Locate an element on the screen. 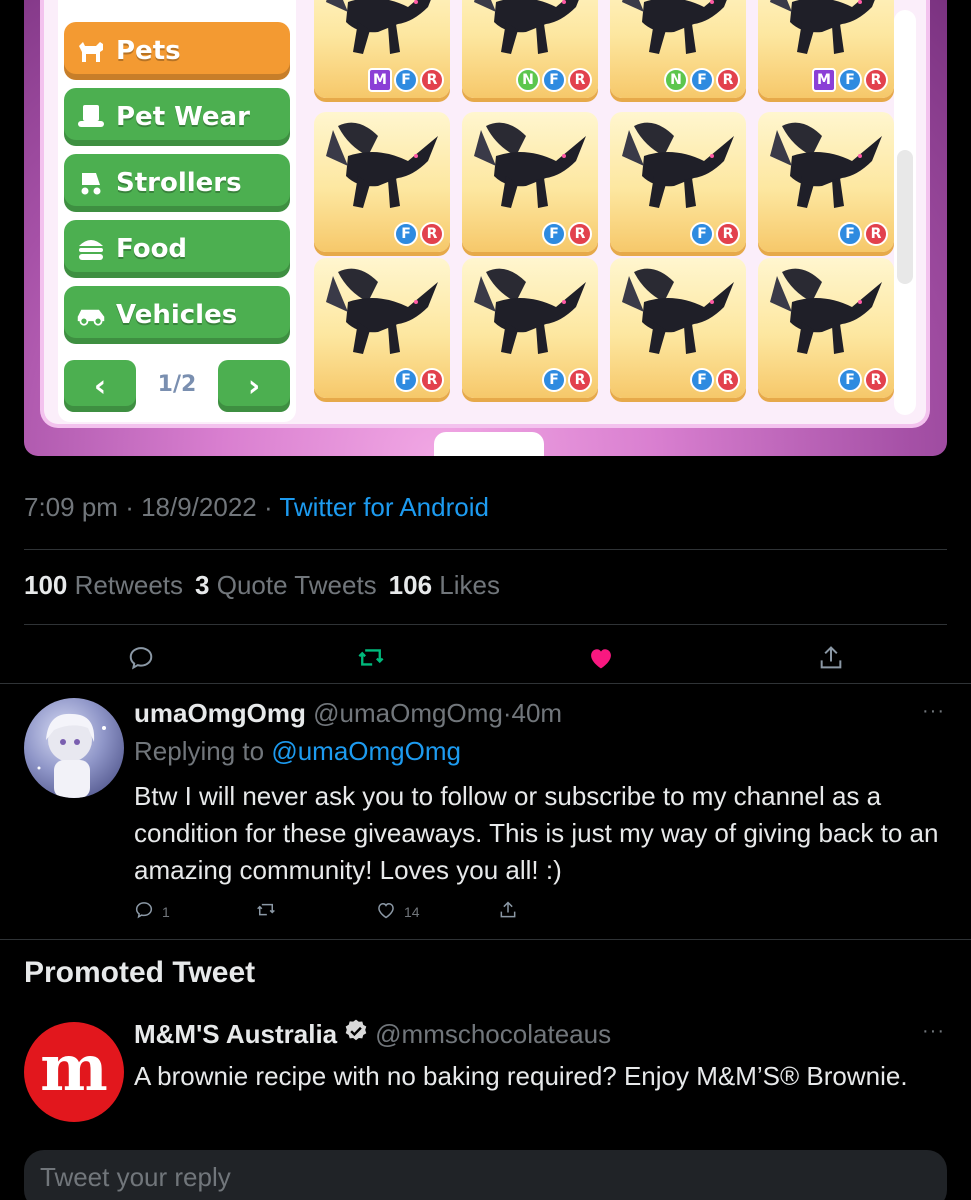 The image size is (971, 1200). pet-badges: NFR is located at coordinates (554, 80).